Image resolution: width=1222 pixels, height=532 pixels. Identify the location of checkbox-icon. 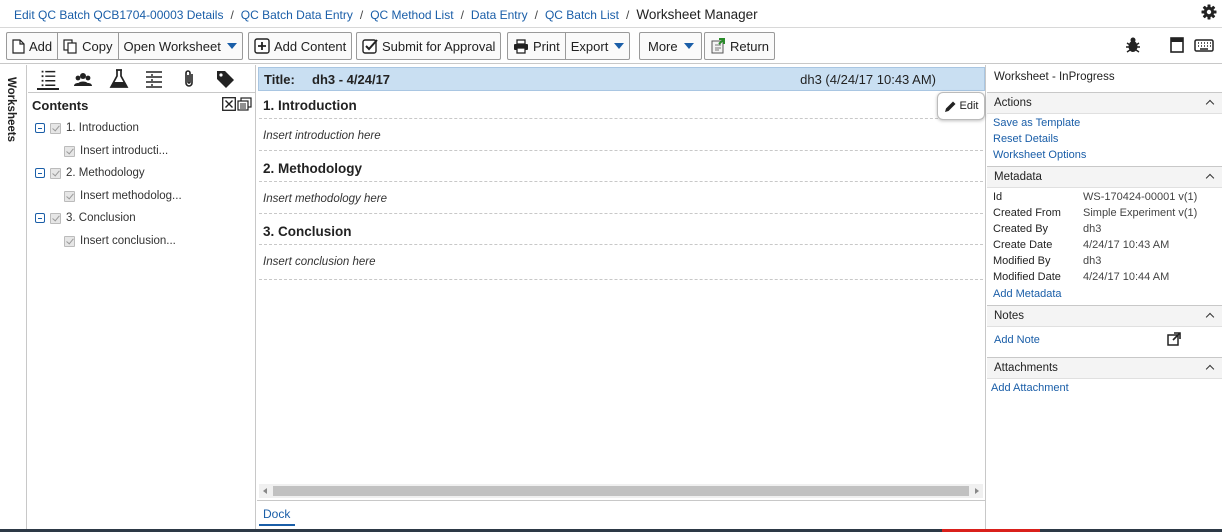
(370, 46).